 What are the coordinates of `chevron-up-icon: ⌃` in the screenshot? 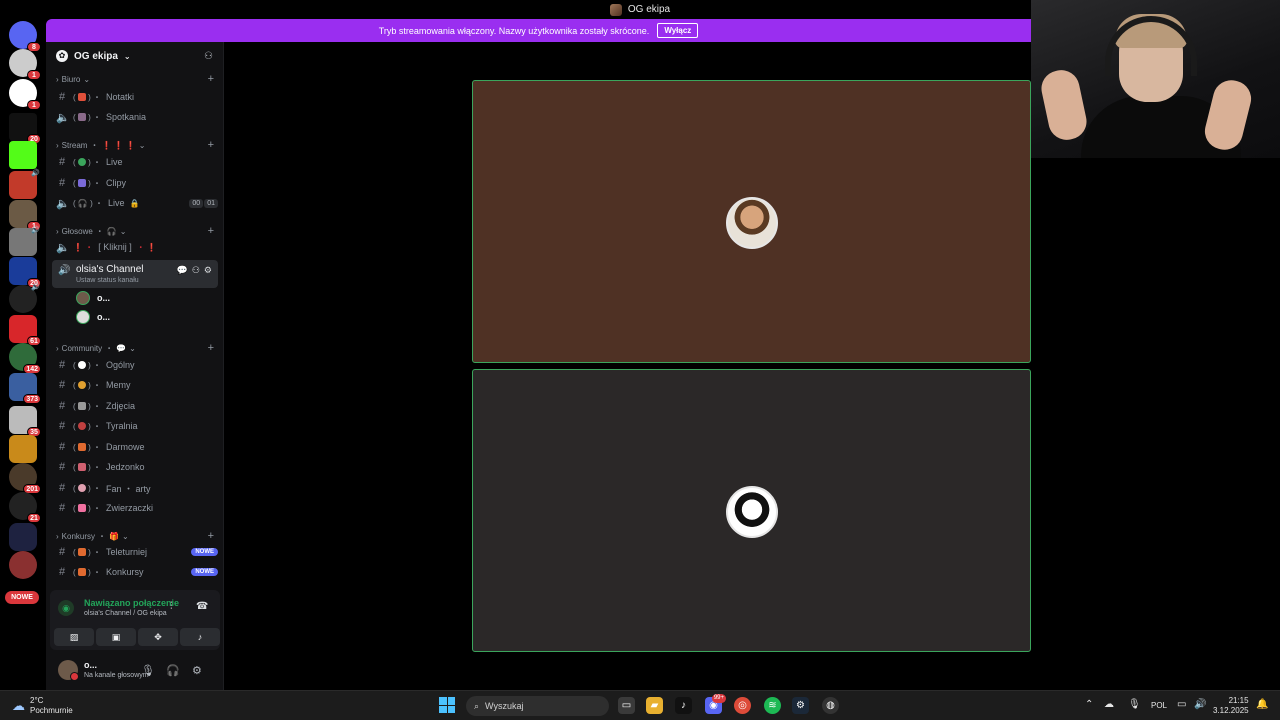 It's located at (1089, 704).